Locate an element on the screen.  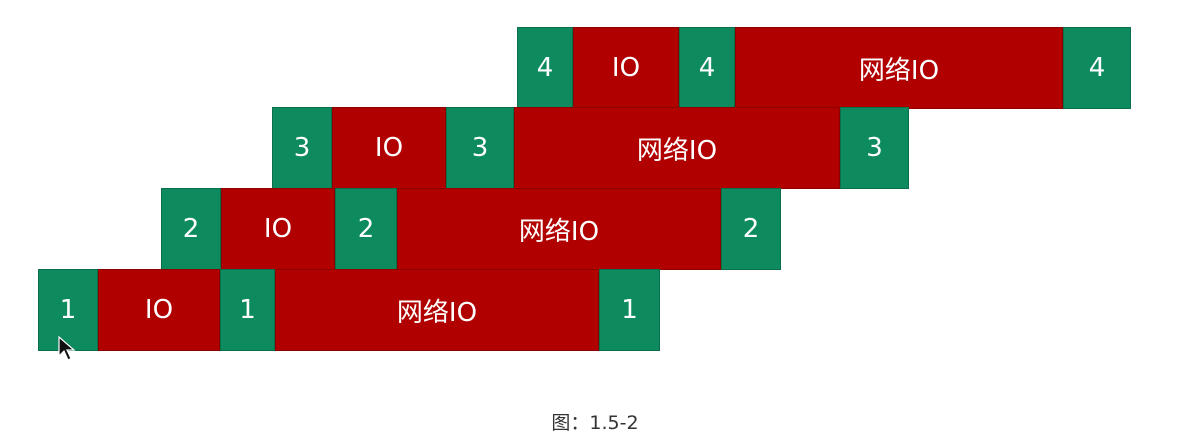
task-row-1: 1 IO 1 网络IO 1 is located at coordinates (349, 310).